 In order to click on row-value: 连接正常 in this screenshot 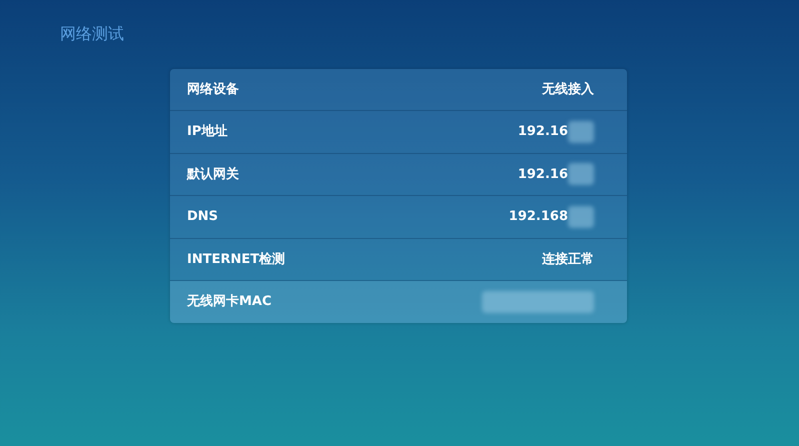, I will do `click(568, 259)`.